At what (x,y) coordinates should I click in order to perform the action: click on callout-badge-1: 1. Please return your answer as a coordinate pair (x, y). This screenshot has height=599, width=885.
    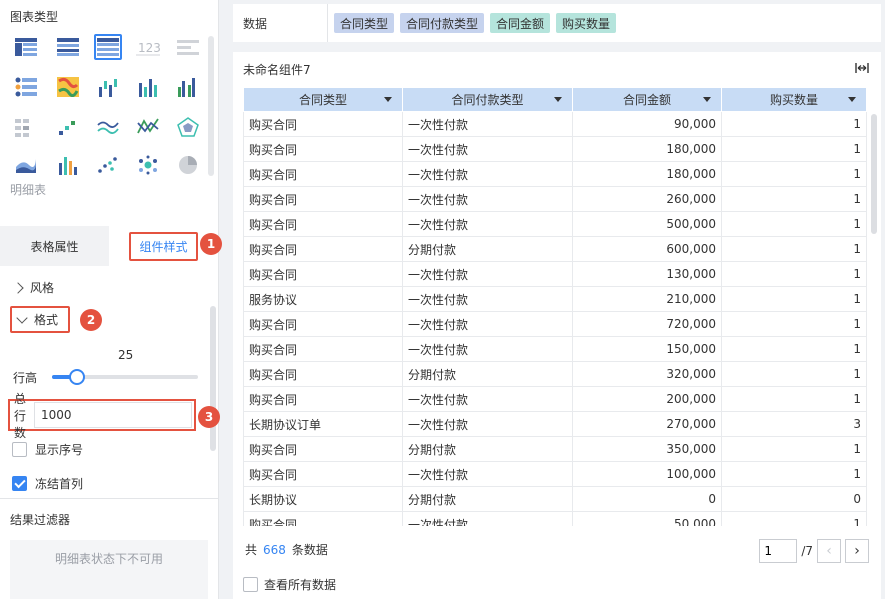
    Looking at the image, I should click on (211, 244).